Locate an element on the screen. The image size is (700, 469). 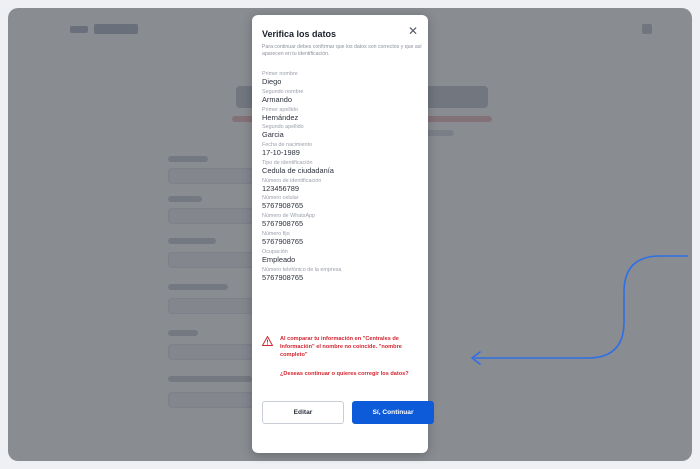
close-icon: ✕ is located at coordinates (413, 31).